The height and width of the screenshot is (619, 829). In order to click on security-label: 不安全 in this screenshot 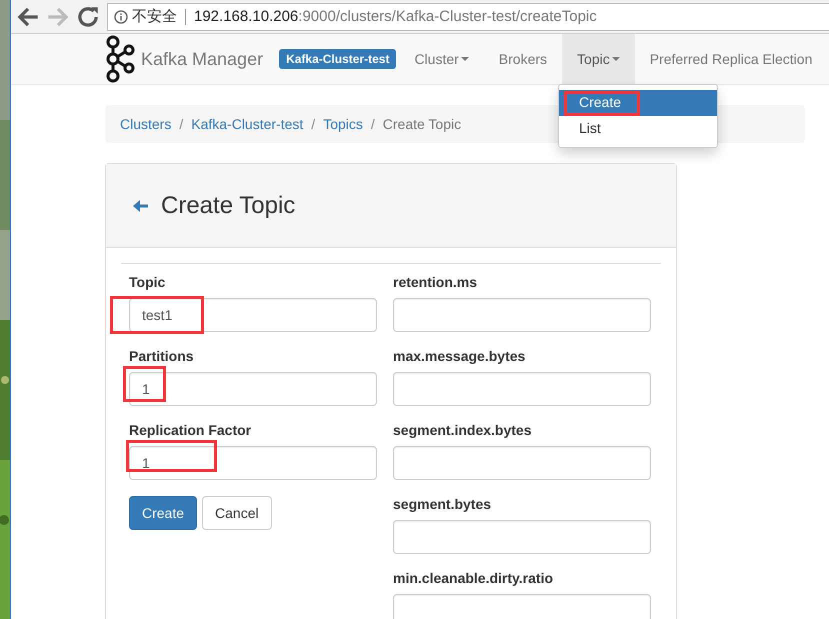, I will do `click(154, 16)`.